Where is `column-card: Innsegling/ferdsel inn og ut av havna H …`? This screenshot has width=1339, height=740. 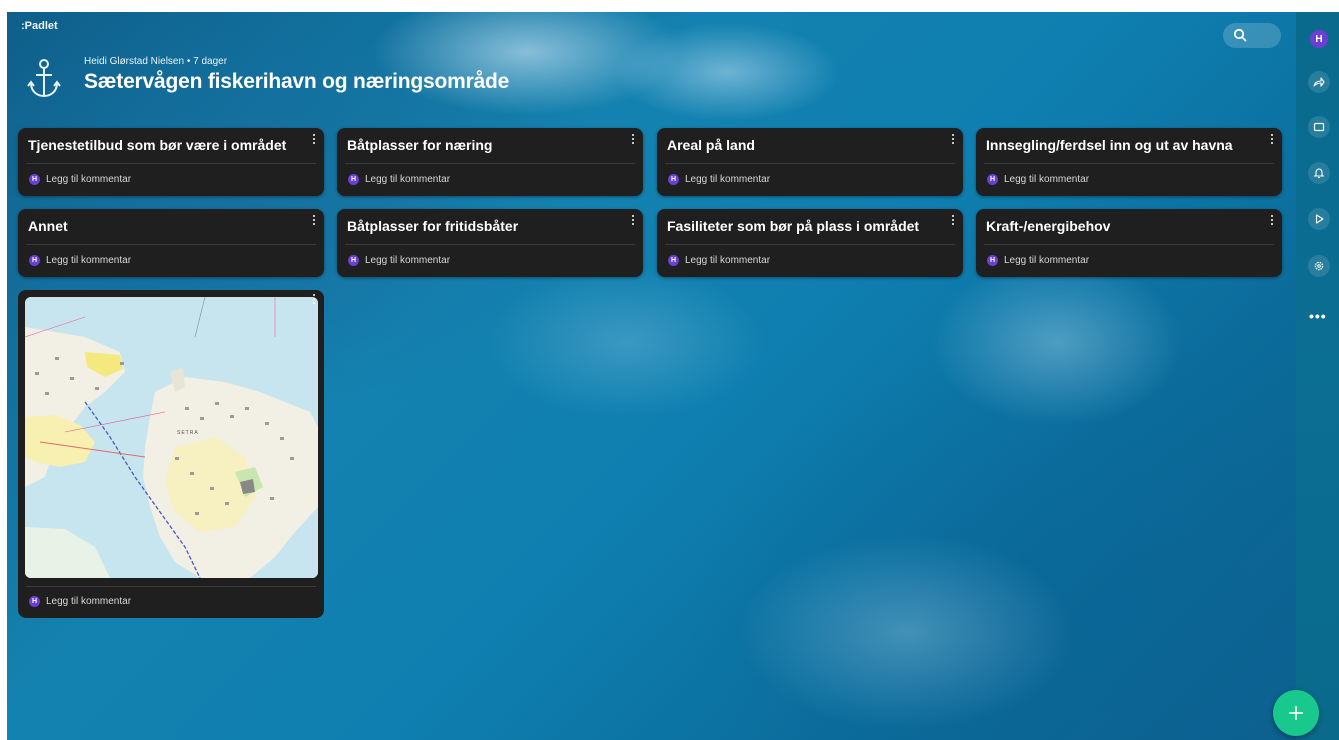
column-card: Innsegling/ferdsel inn og ut av havna H … is located at coordinates (1129, 162).